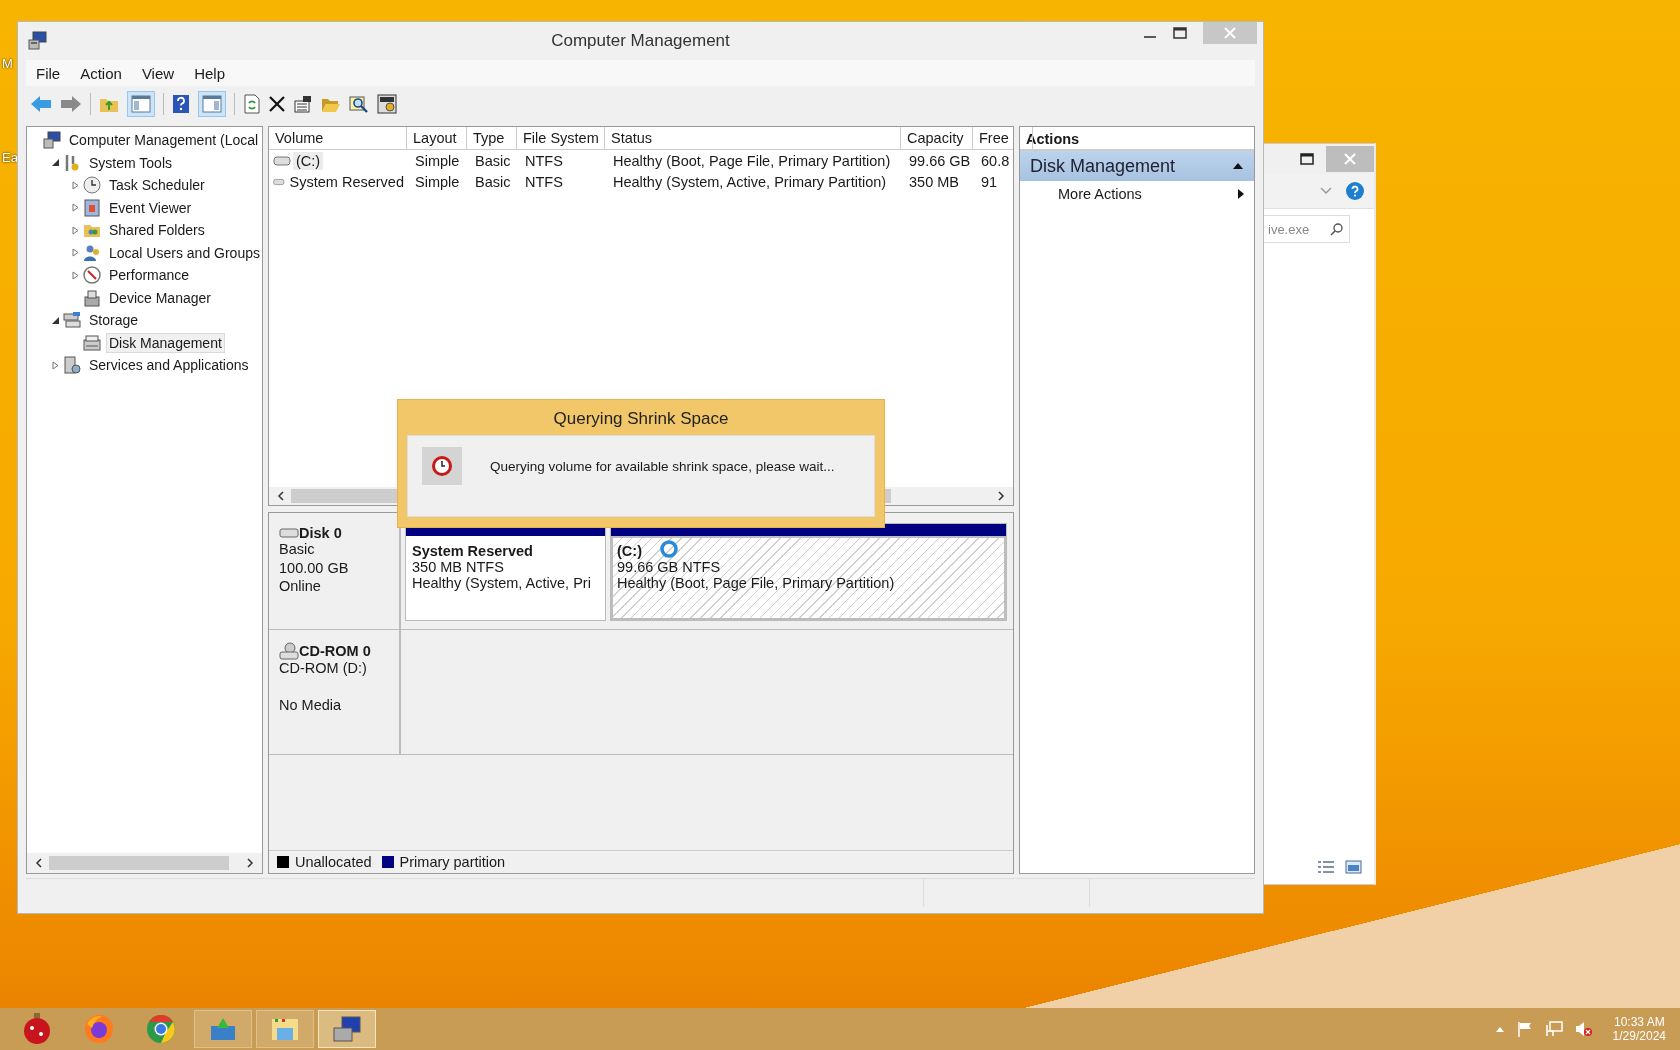 This screenshot has height=1050, width=1680. What do you see at coordinates (437, 160) in the screenshot?
I see `table-cell-text: Simple` at bounding box center [437, 160].